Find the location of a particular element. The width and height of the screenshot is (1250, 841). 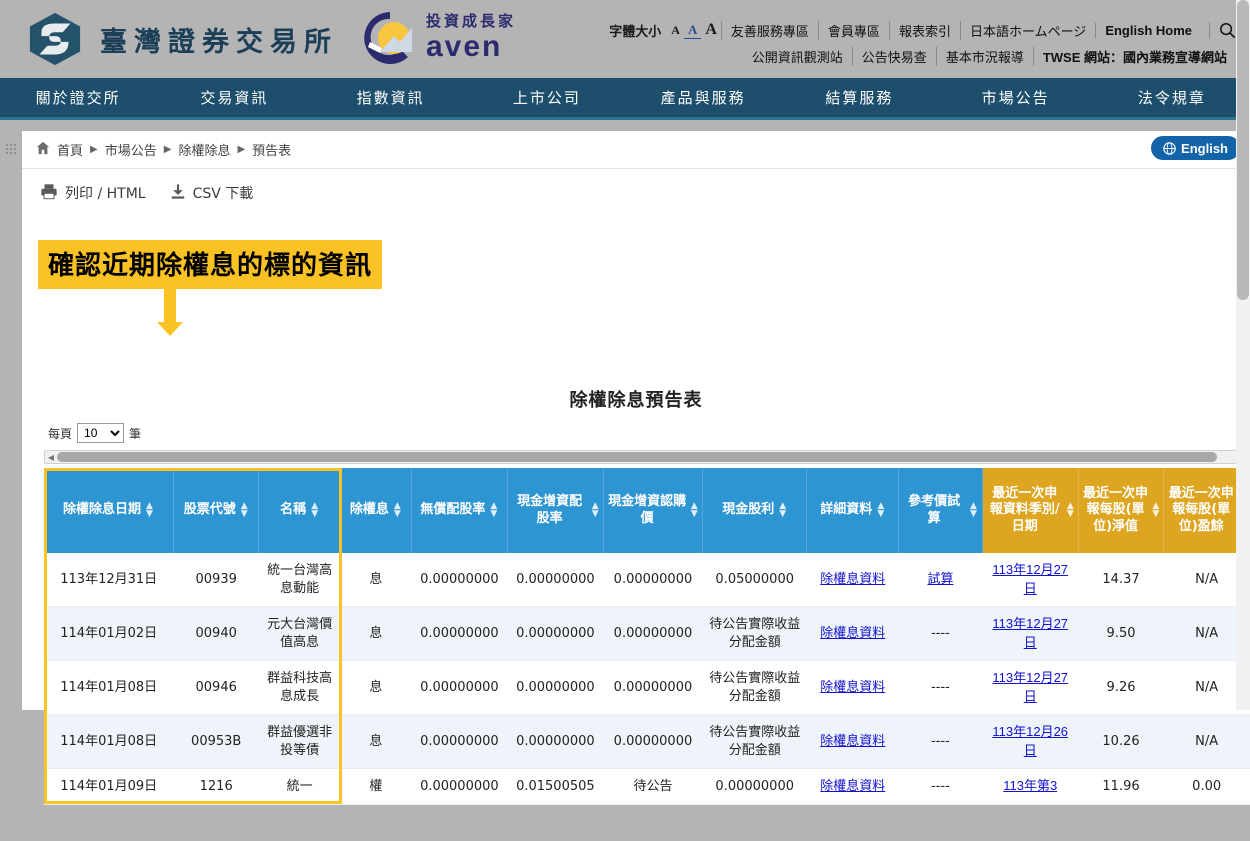

cell-dividend-type: 權 is located at coordinates (376, 786).